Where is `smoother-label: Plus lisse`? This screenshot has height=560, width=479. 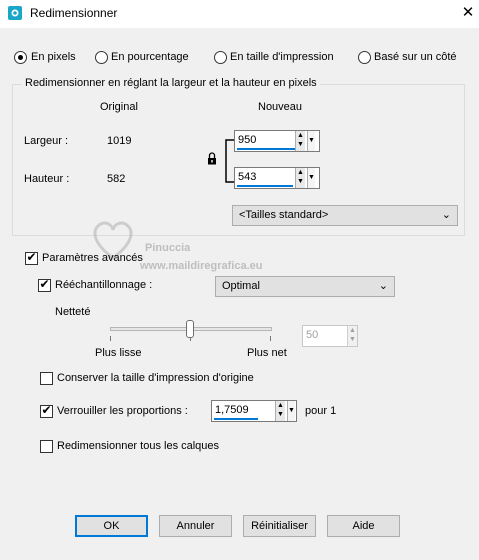 smoother-label: Plus lisse is located at coordinates (118, 353).